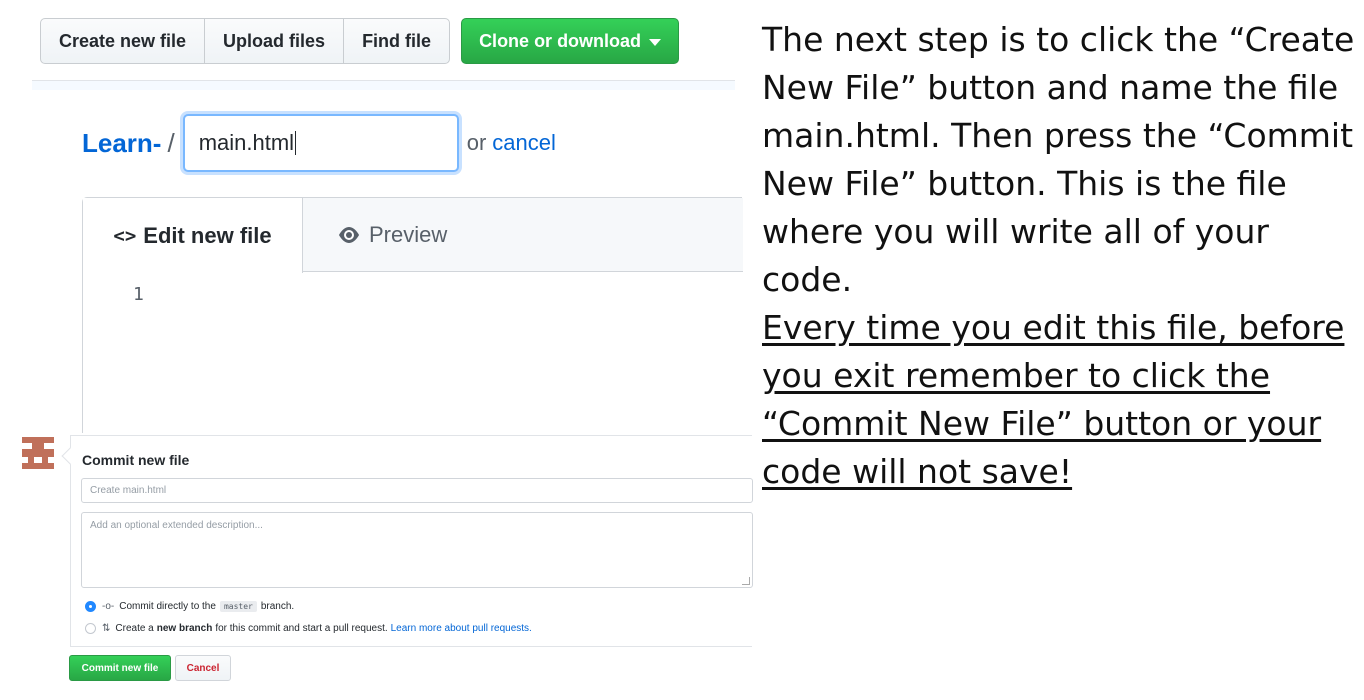 This screenshot has height=700, width=1364. What do you see at coordinates (396, 41) in the screenshot?
I see `find-file-button: Find file` at bounding box center [396, 41].